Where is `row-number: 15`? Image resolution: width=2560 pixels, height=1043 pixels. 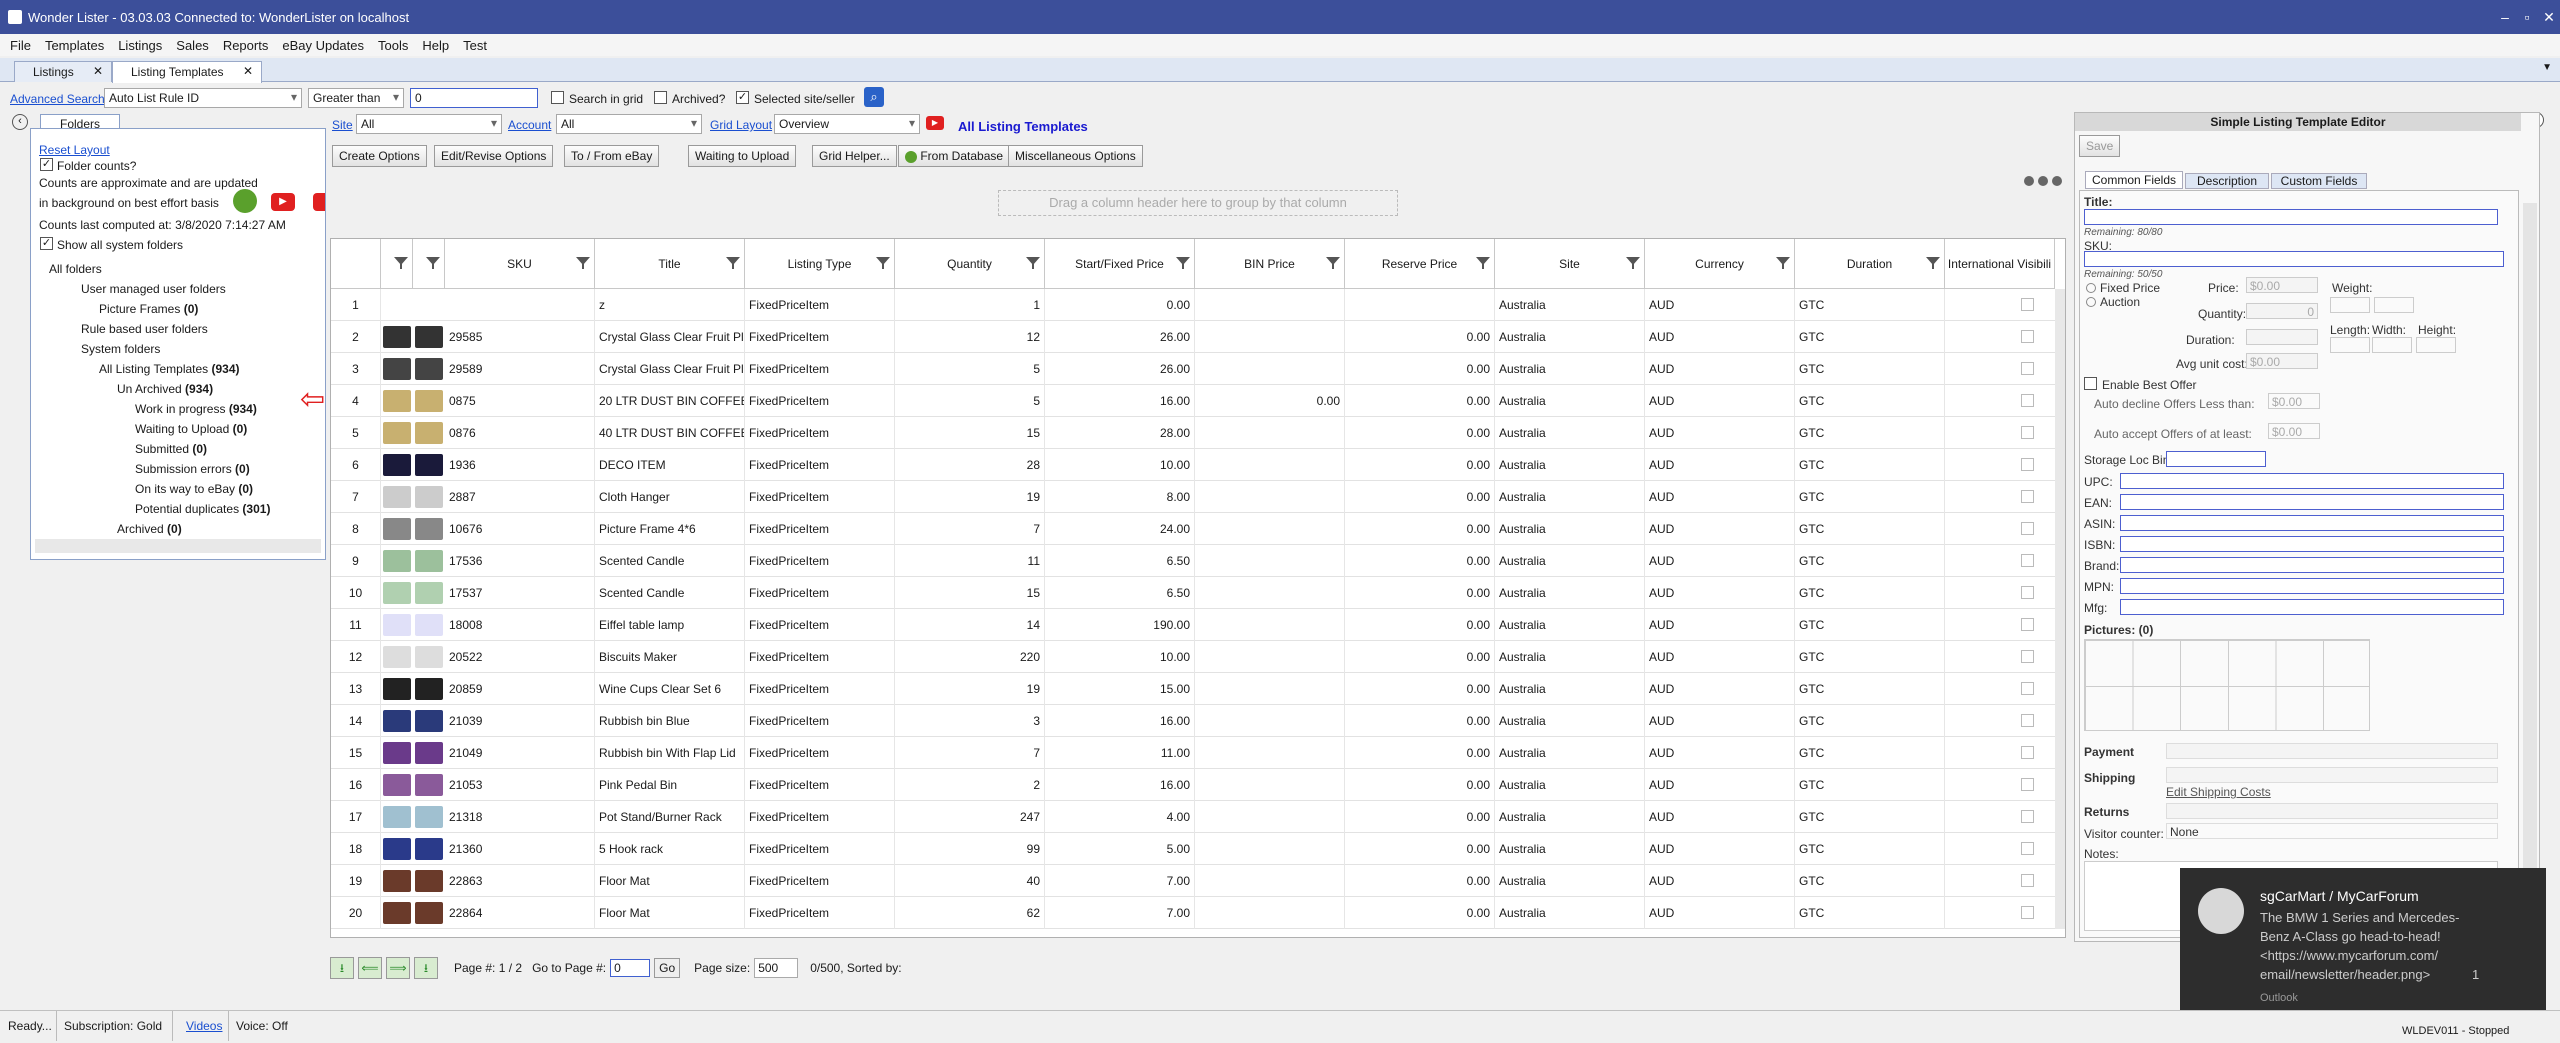 row-number: 15 is located at coordinates (356, 753).